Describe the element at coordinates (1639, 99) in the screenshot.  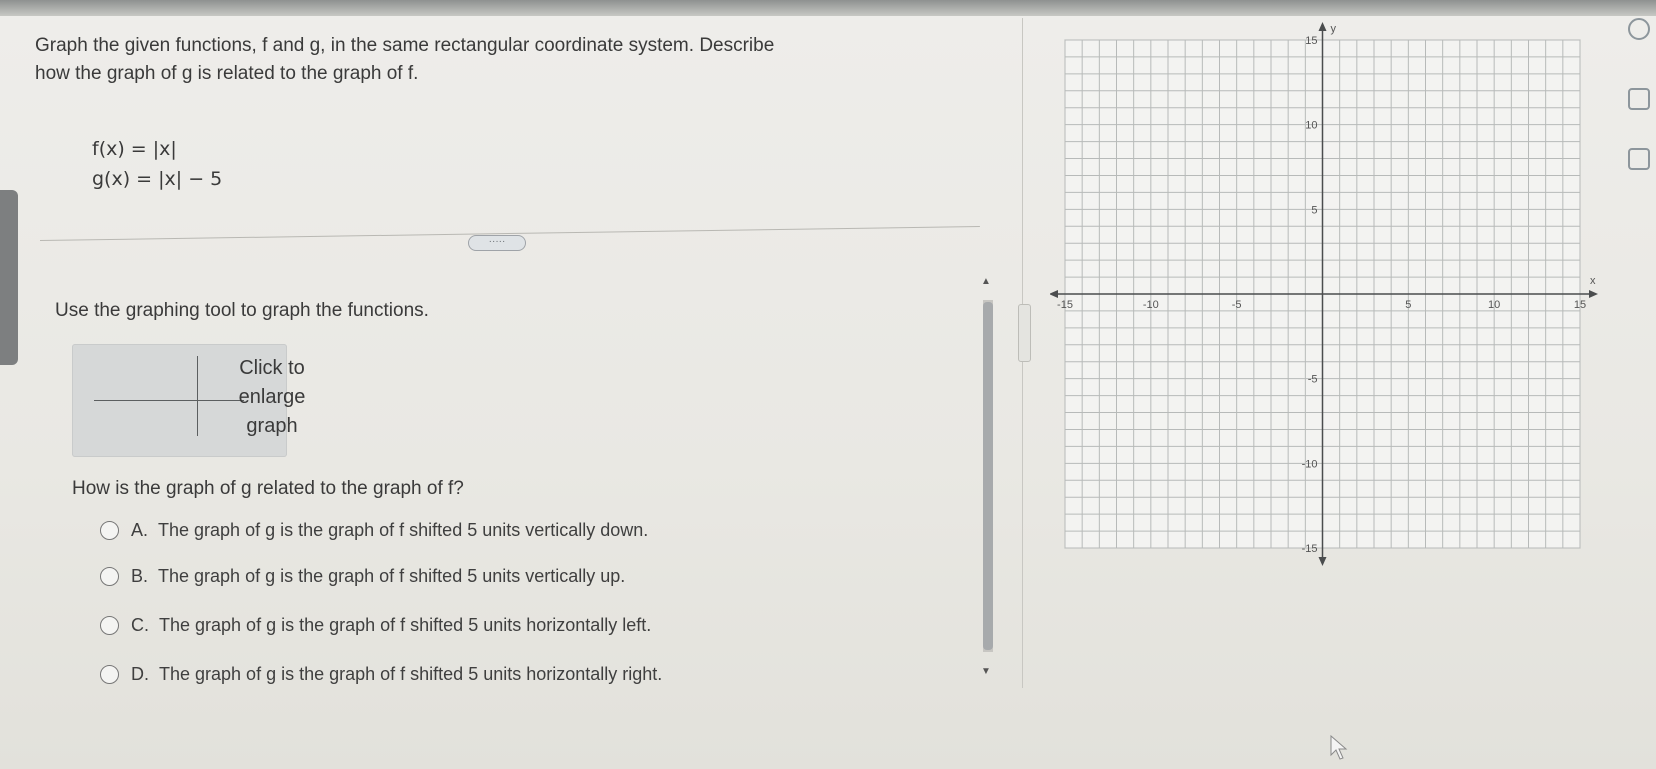
I see `zoom-out-icon` at that location.